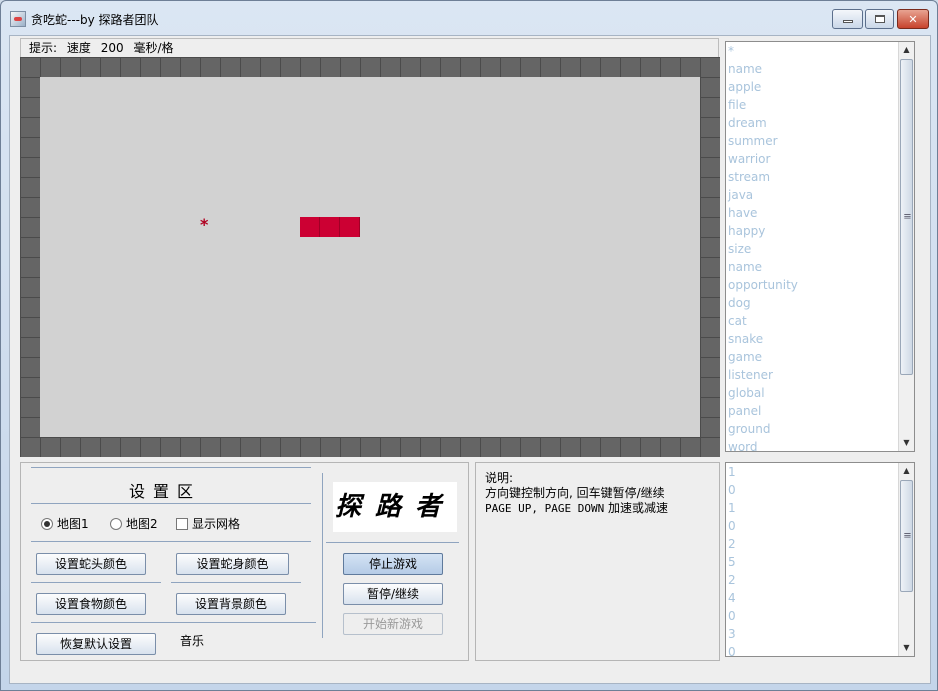 Image resolution: width=938 pixels, height=691 pixels. Describe the element at coordinates (18, 19) in the screenshot. I see `app-icon` at that location.